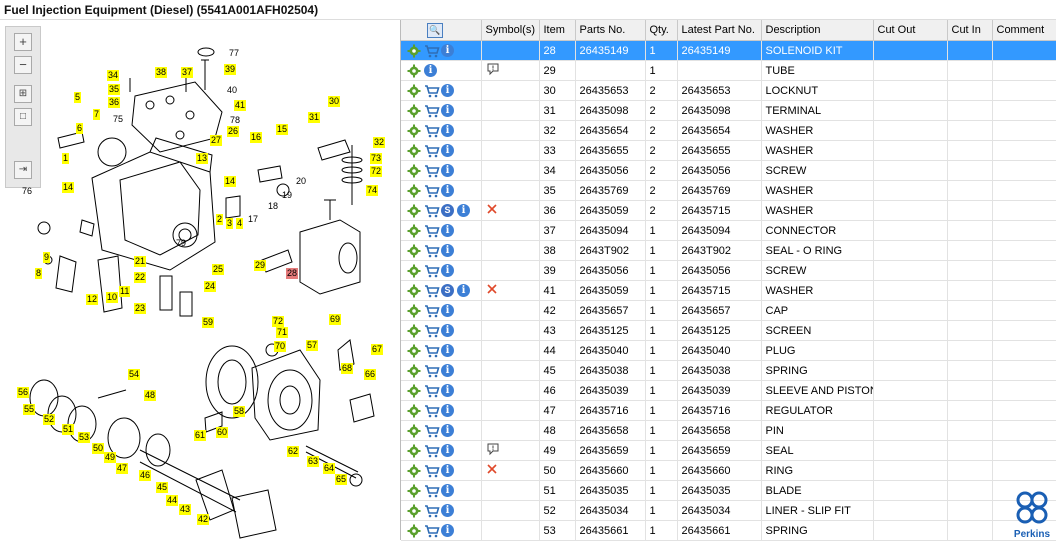 The height and width of the screenshot is (541, 1056). Describe the element at coordinates (78, 97) in the screenshot. I see `callout-5: 5` at that location.